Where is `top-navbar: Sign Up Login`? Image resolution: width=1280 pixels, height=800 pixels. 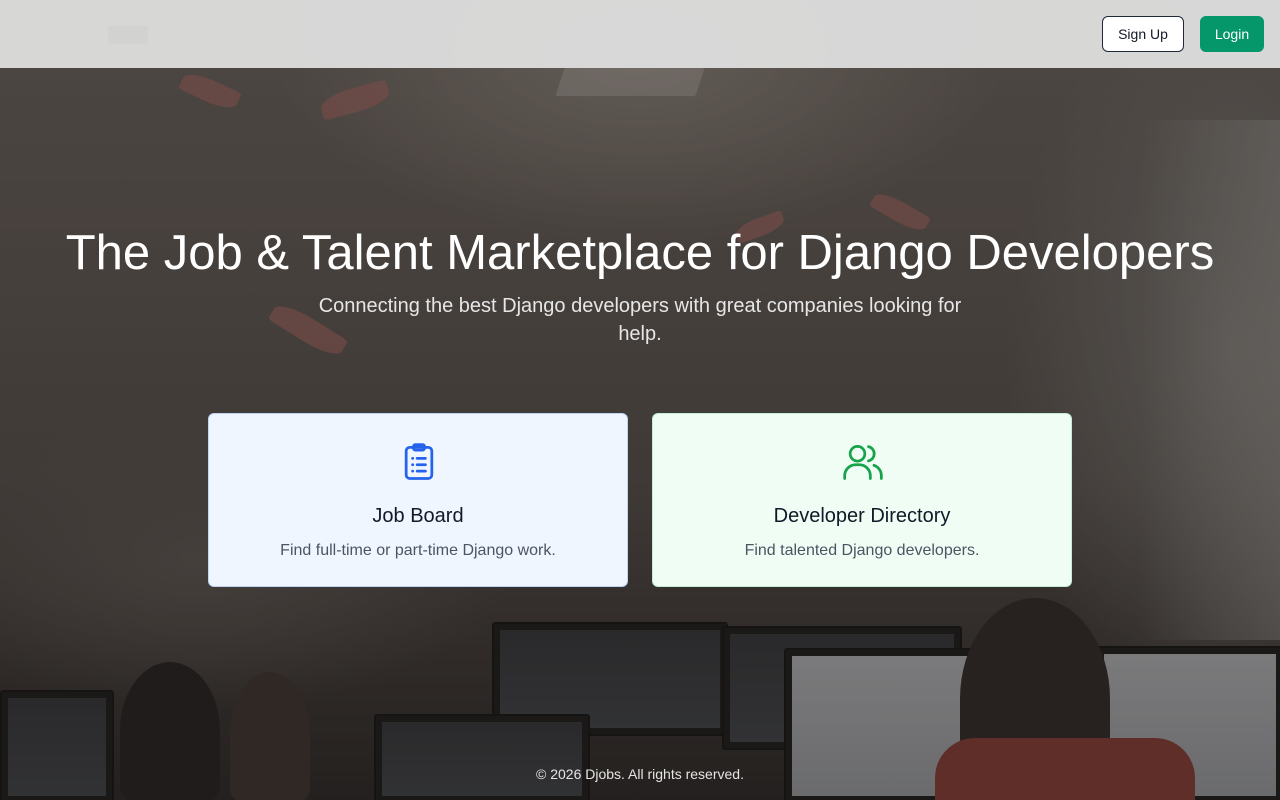
top-navbar: Sign Up Login is located at coordinates (640, 34).